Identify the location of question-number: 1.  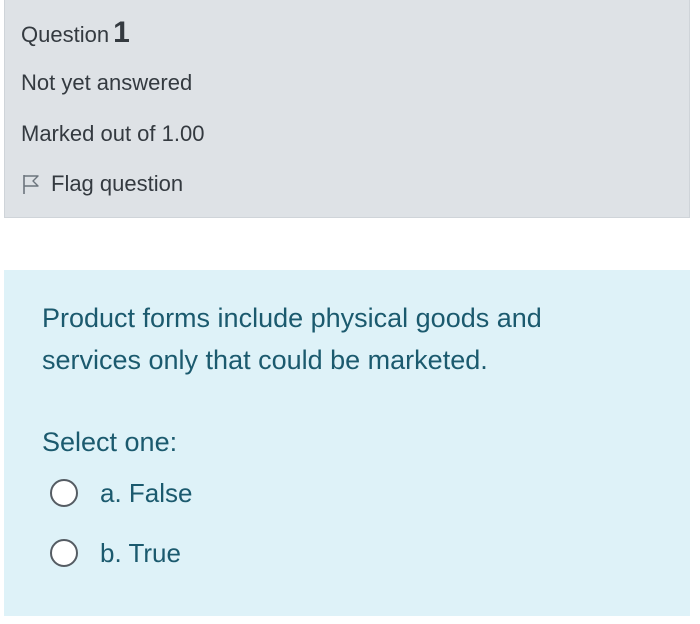
(121, 32).